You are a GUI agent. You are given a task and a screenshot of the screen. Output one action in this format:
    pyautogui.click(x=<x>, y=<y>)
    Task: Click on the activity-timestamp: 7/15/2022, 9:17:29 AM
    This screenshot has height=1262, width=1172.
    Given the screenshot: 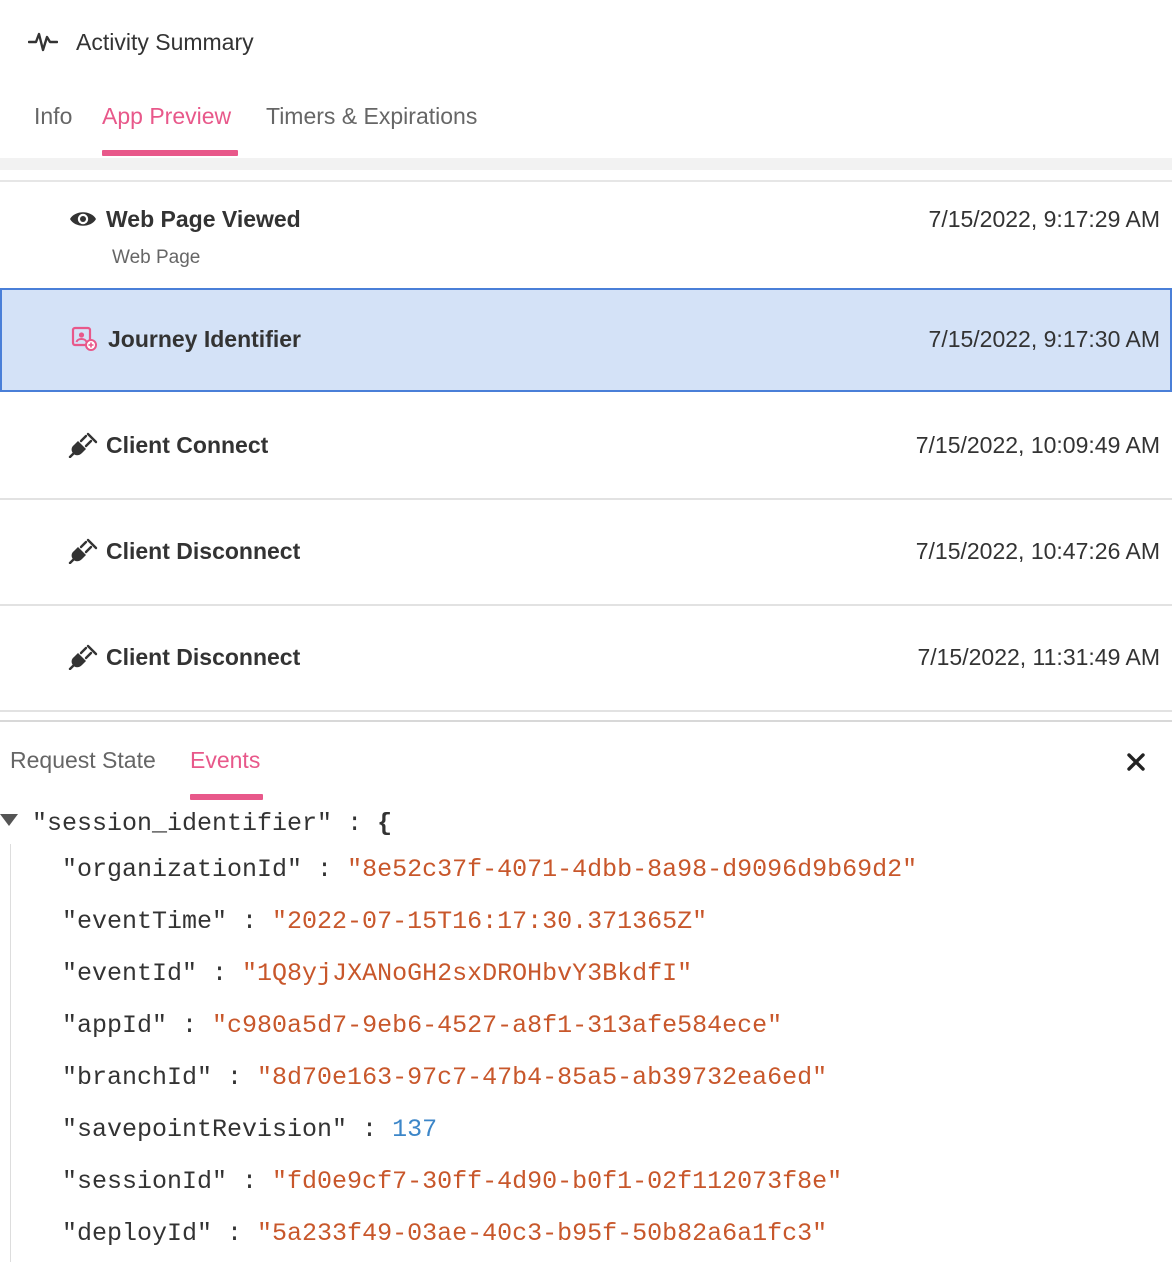 What is the action you would take?
    pyautogui.click(x=1044, y=219)
    